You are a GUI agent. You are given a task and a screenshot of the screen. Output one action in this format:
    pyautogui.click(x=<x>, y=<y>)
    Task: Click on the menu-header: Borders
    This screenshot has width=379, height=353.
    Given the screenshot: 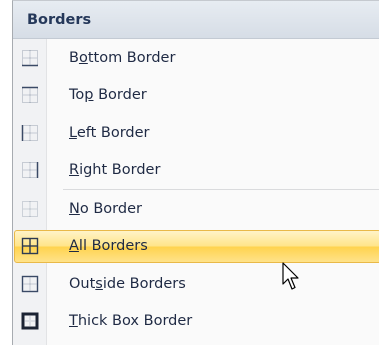 What is the action you would take?
    pyautogui.click(x=196, y=20)
    